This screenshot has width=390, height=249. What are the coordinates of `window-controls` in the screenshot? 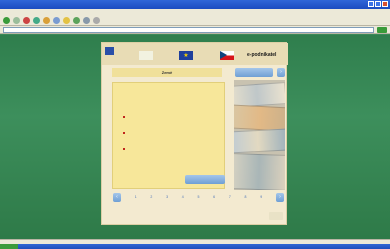 It's located at (378, 4).